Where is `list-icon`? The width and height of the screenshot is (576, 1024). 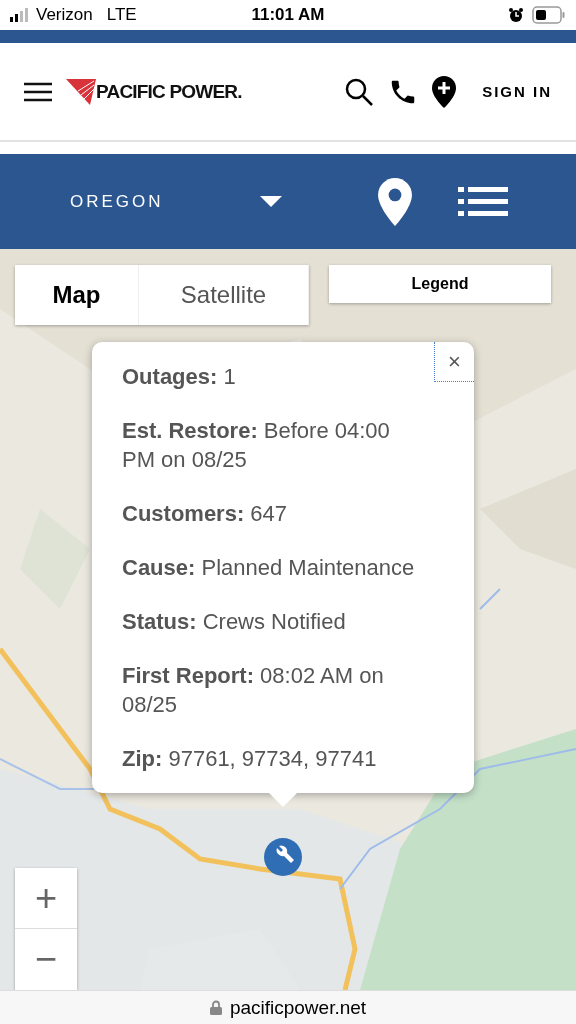 list-icon is located at coordinates (483, 201).